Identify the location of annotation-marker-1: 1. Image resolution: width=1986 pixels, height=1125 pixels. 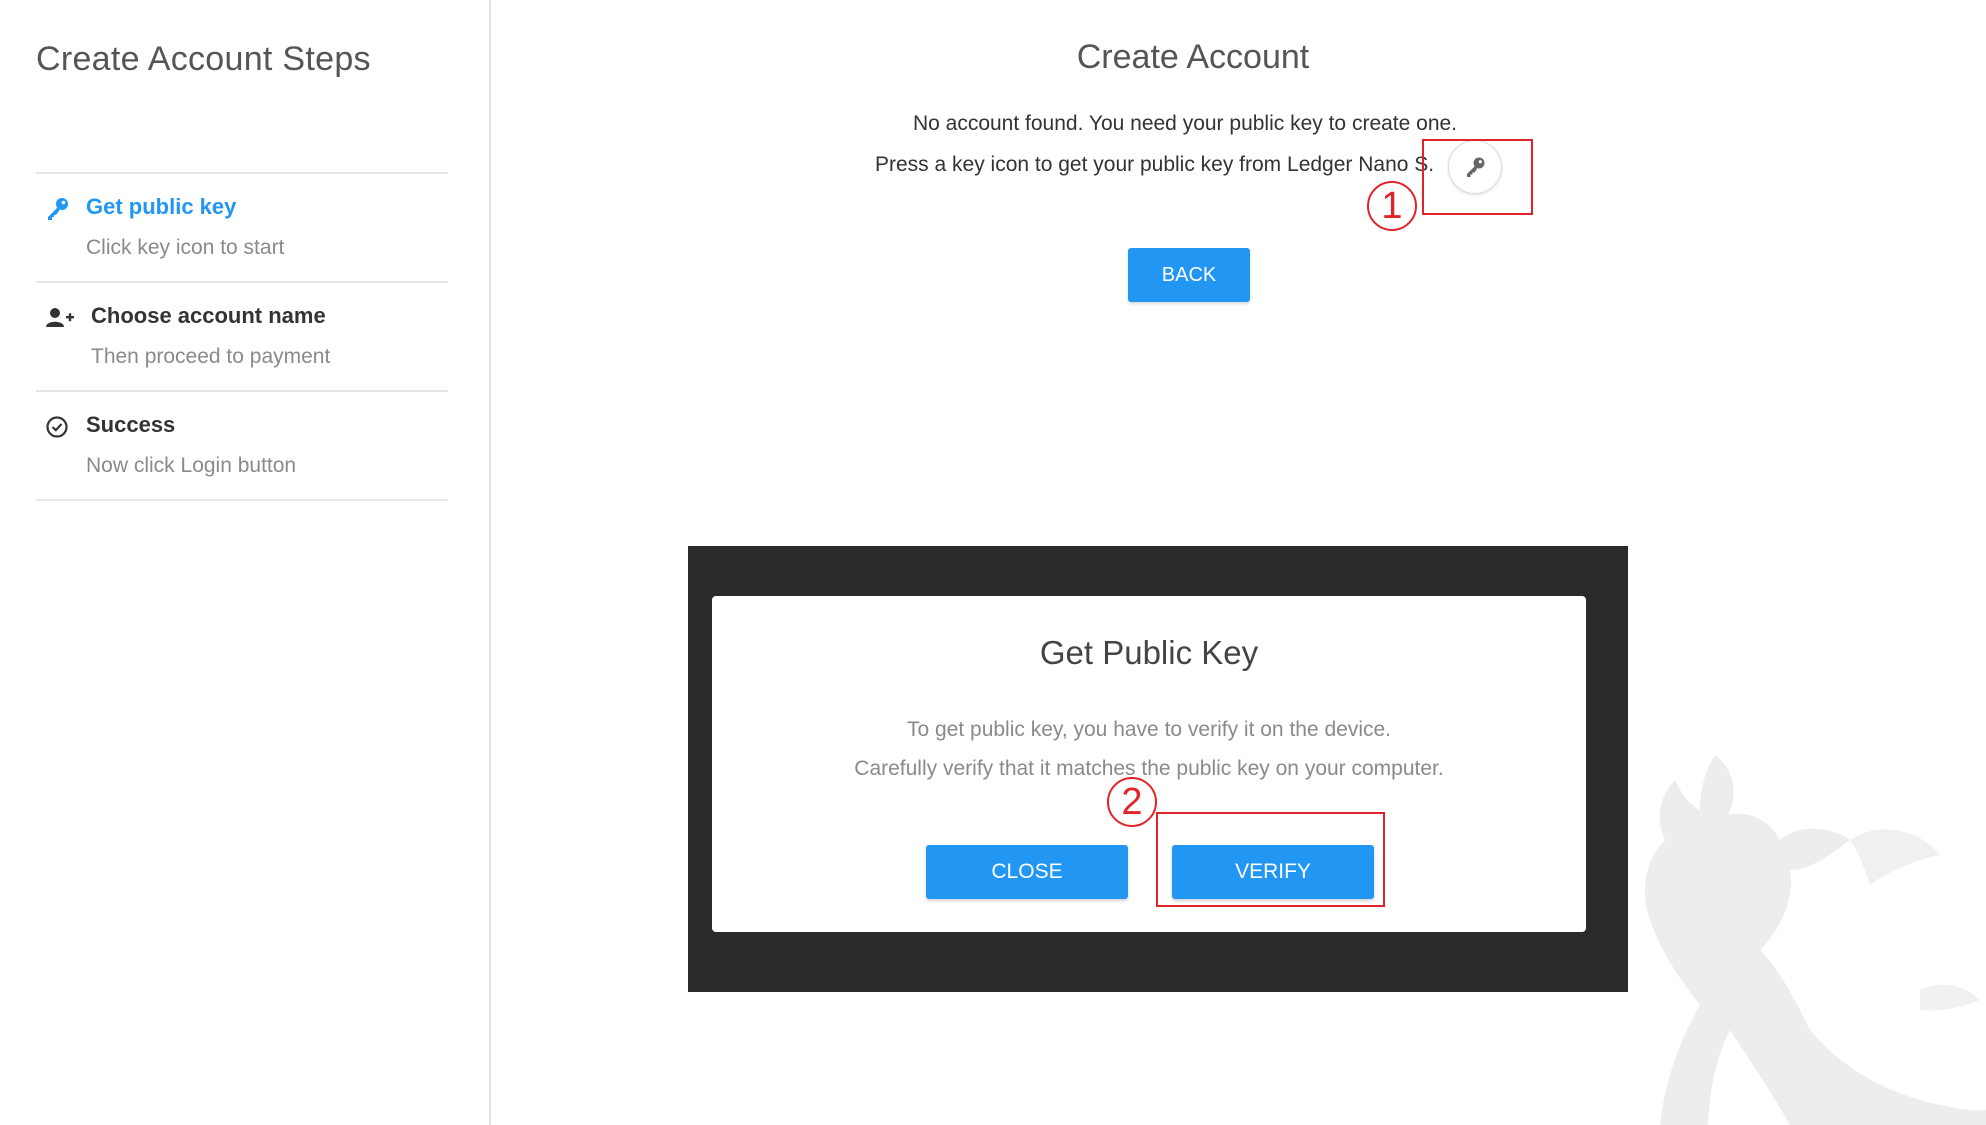
(1392, 206).